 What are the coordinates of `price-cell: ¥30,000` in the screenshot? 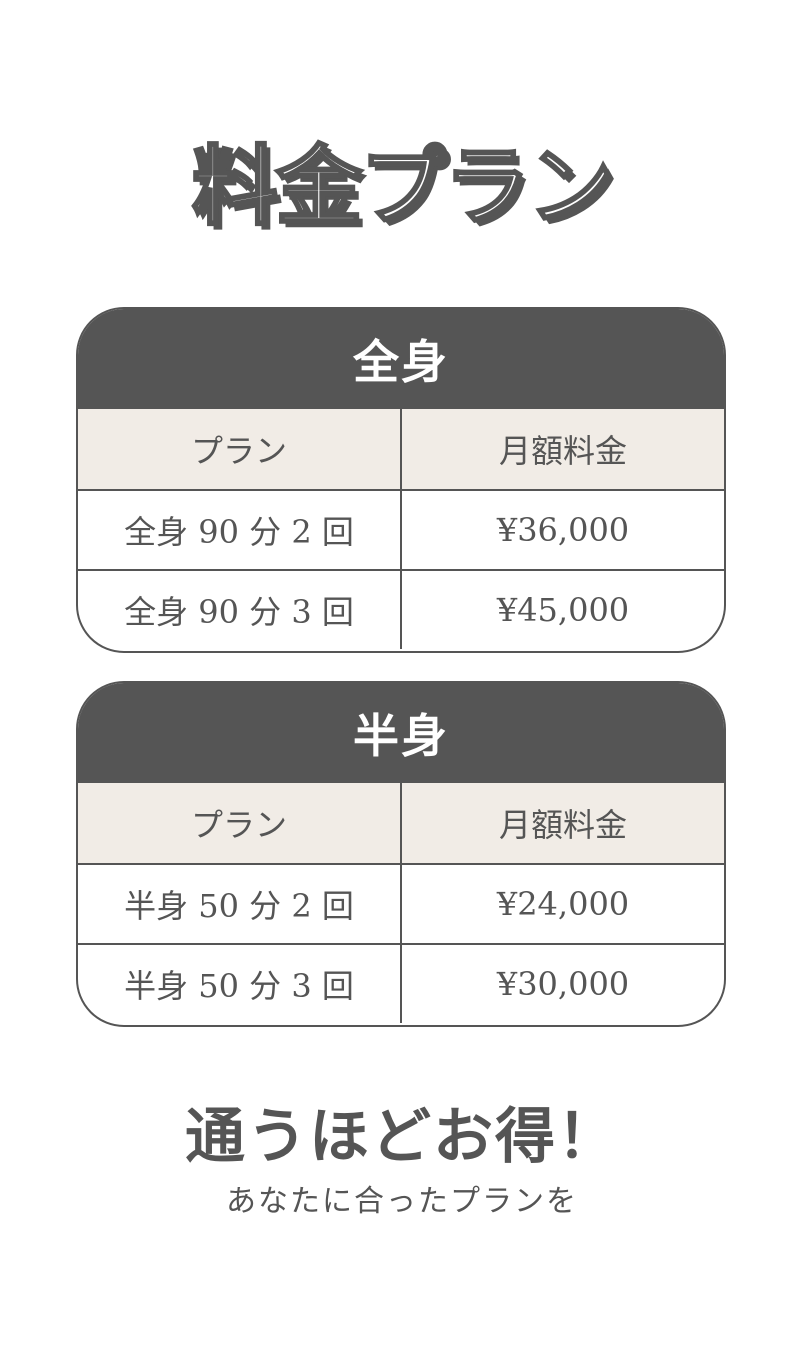 It's located at (563, 984).